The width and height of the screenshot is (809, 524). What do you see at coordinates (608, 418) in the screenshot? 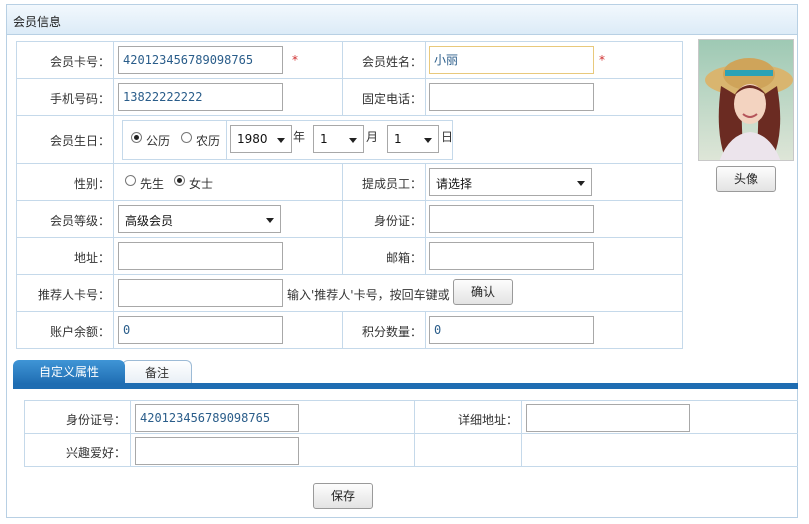
I see `detail-address-input` at bounding box center [608, 418].